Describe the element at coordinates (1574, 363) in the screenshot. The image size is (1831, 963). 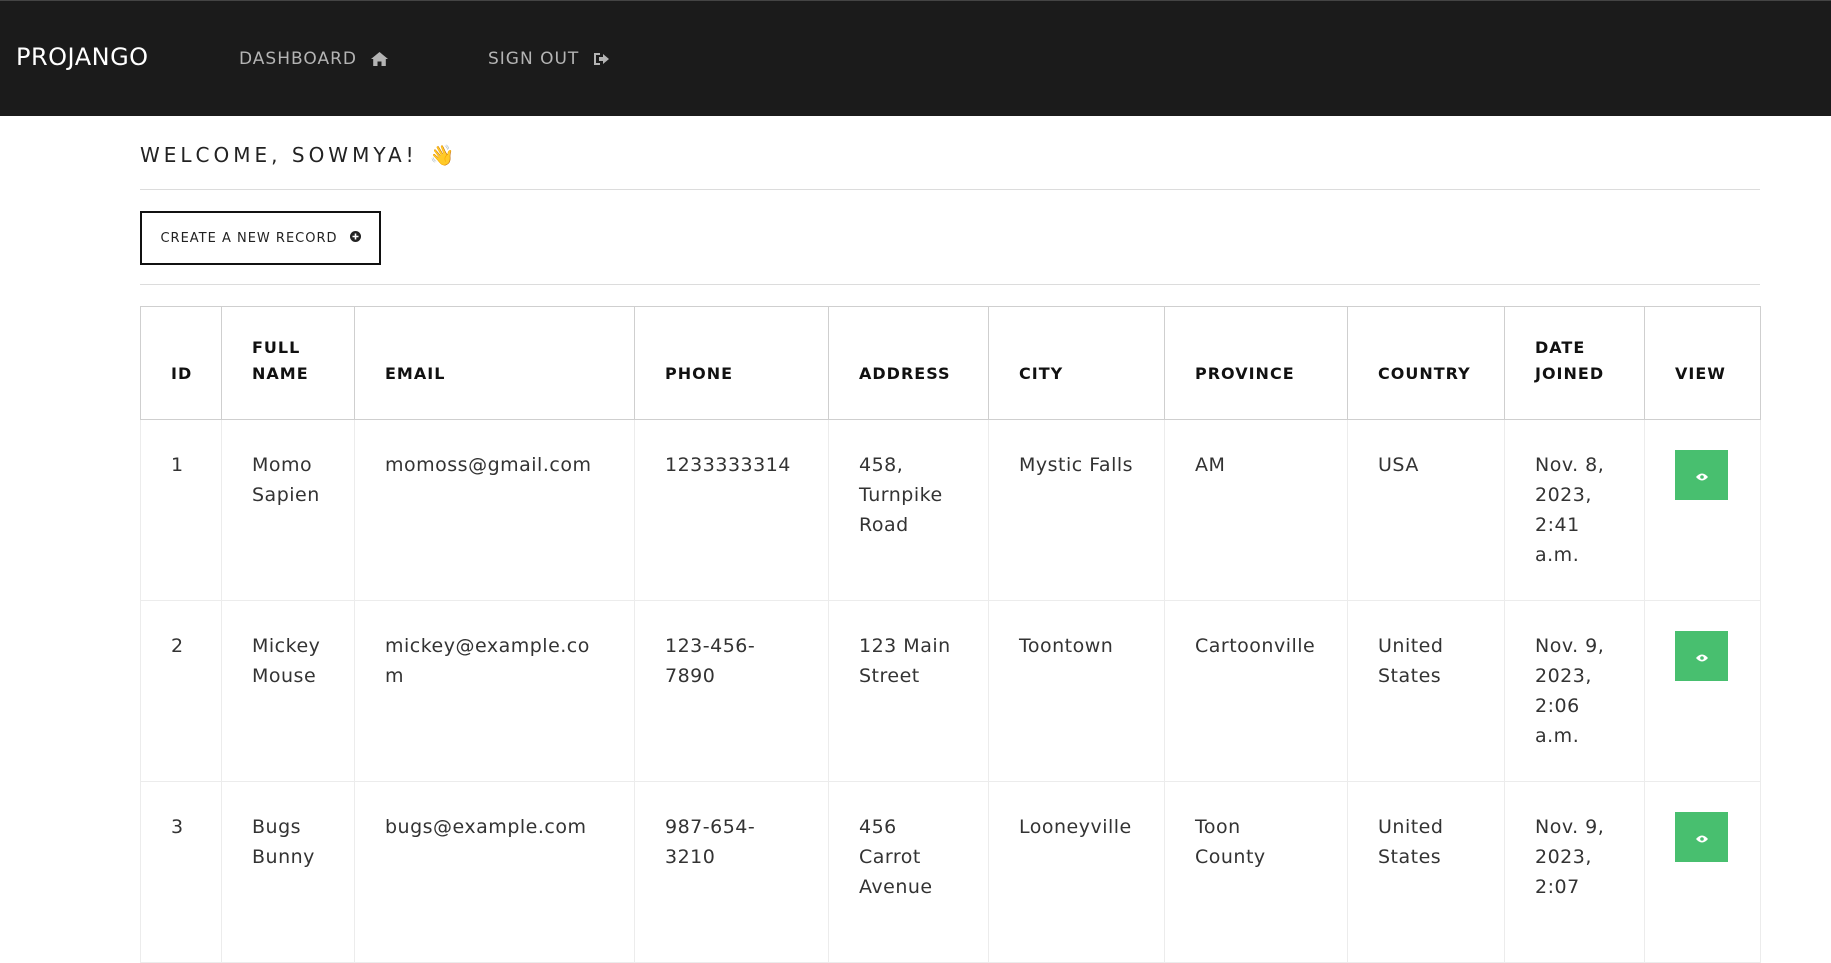
I see `header-date-joined: DATE JOINED` at that location.